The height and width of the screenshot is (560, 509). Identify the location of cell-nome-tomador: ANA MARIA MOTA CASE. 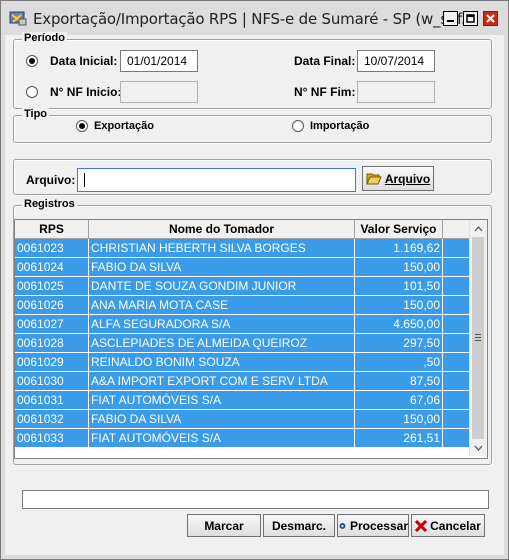
(222, 305).